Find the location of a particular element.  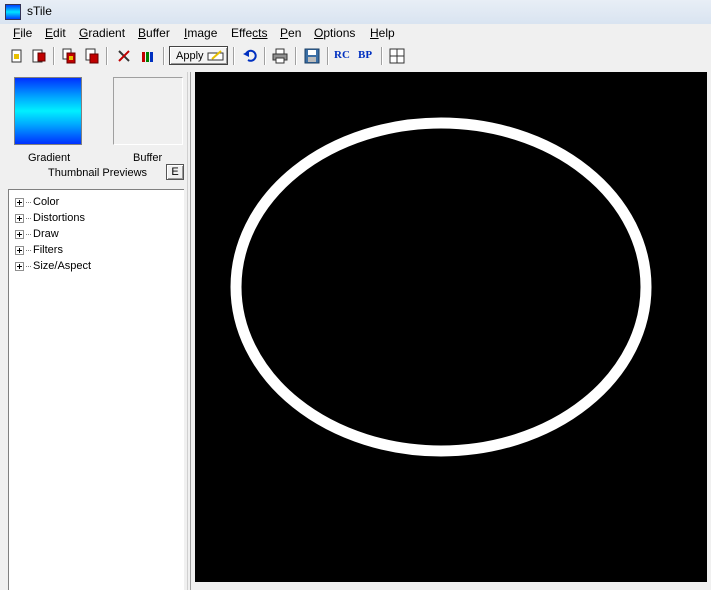

bottles-icon is located at coordinates (148, 56).